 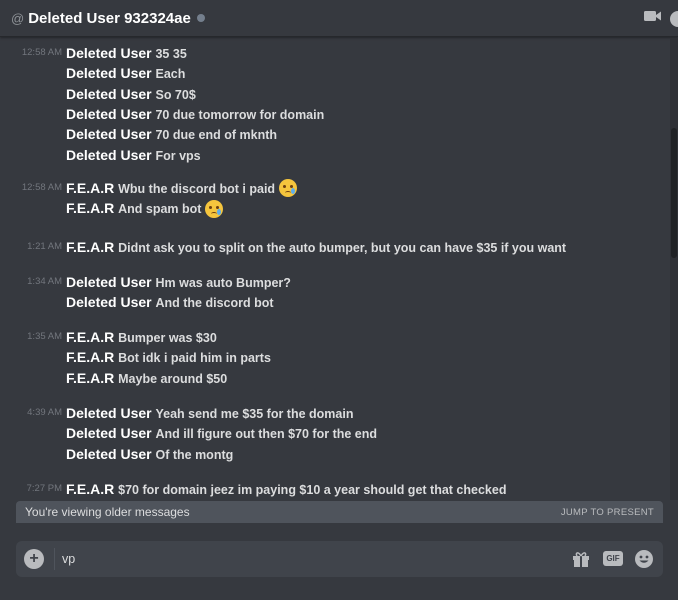 I want to click on message-body: Deleted User 70 due tomorrow for domain, so click(x=195, y=114).